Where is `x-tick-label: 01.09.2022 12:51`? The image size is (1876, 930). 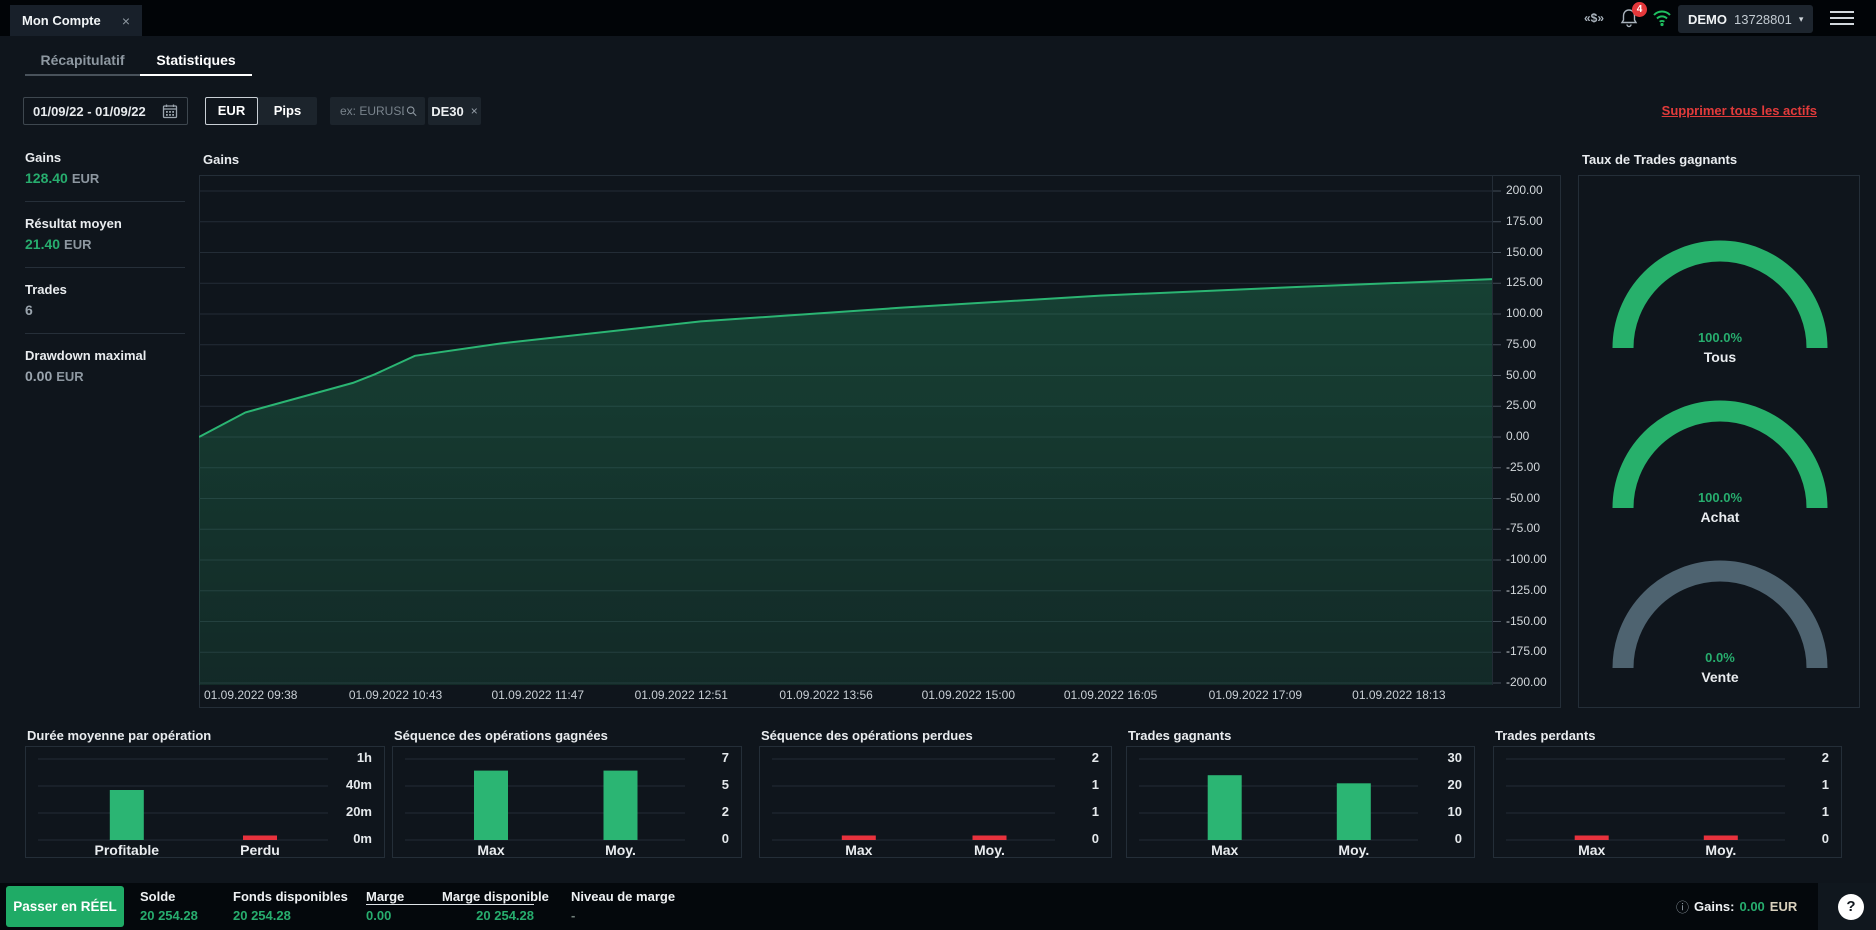
x-tick-label: 01.09.2022 12:51 is located at coordinates (681, 695).